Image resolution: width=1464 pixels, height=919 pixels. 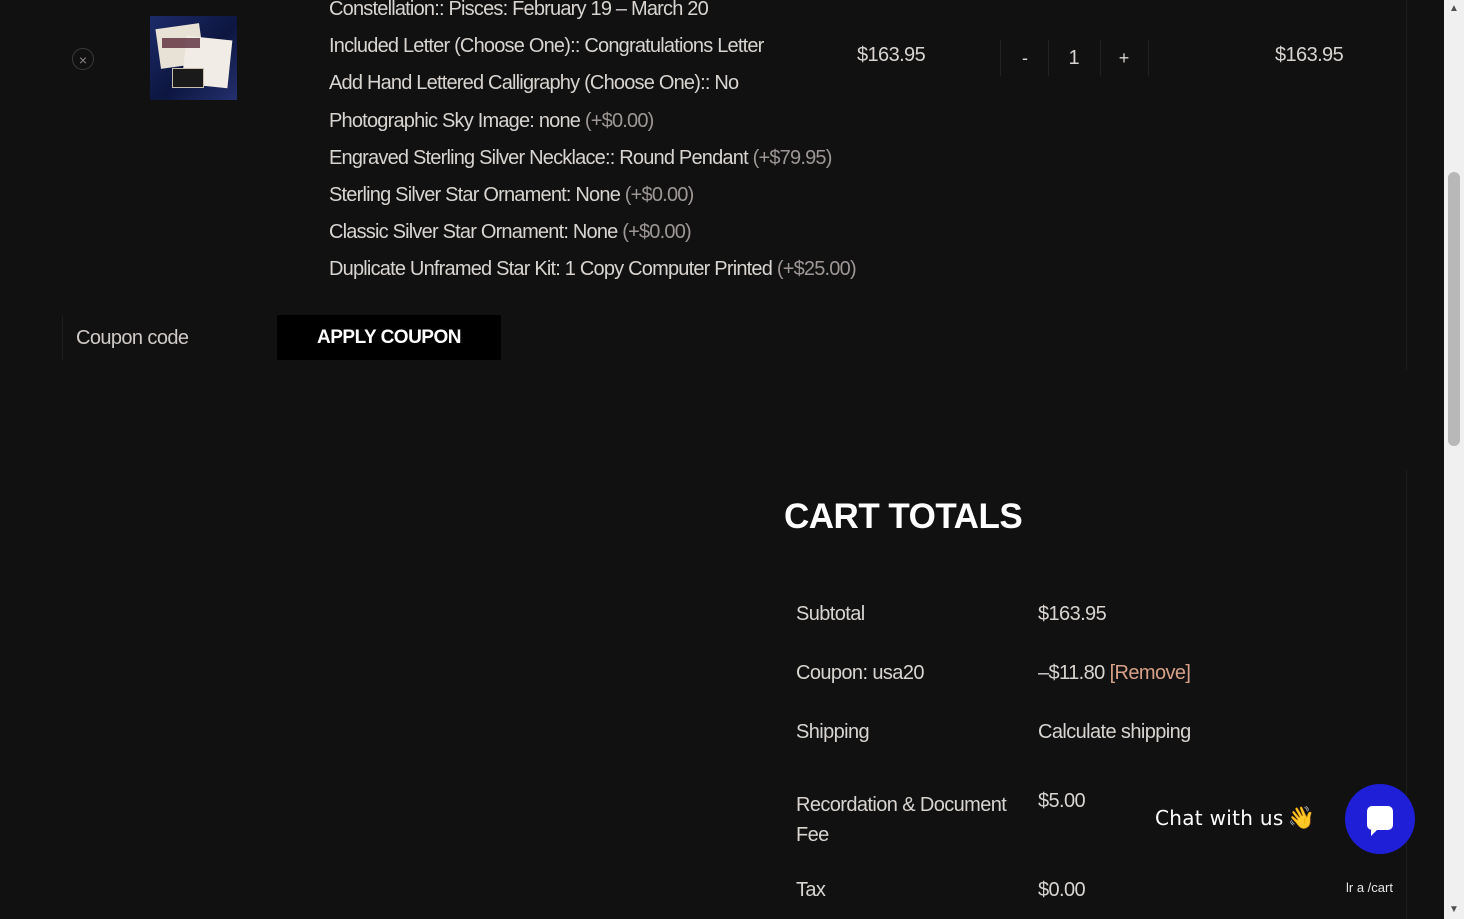 I want to click on totals-label: Coupon: usa20, so click(x=860, y=673).